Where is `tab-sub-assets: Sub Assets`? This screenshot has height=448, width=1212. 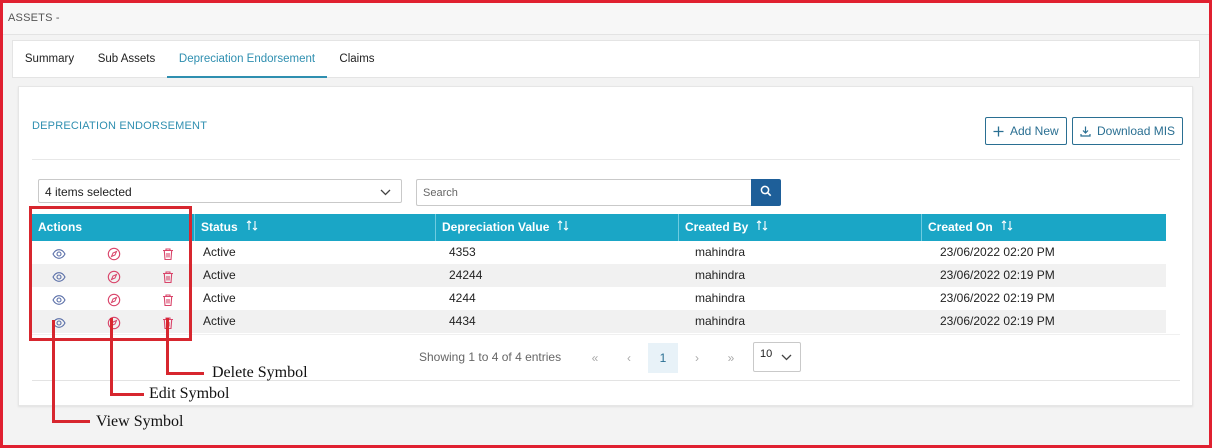
tab-sub-assets: Sub Assets is located at coordinates (126, 59).